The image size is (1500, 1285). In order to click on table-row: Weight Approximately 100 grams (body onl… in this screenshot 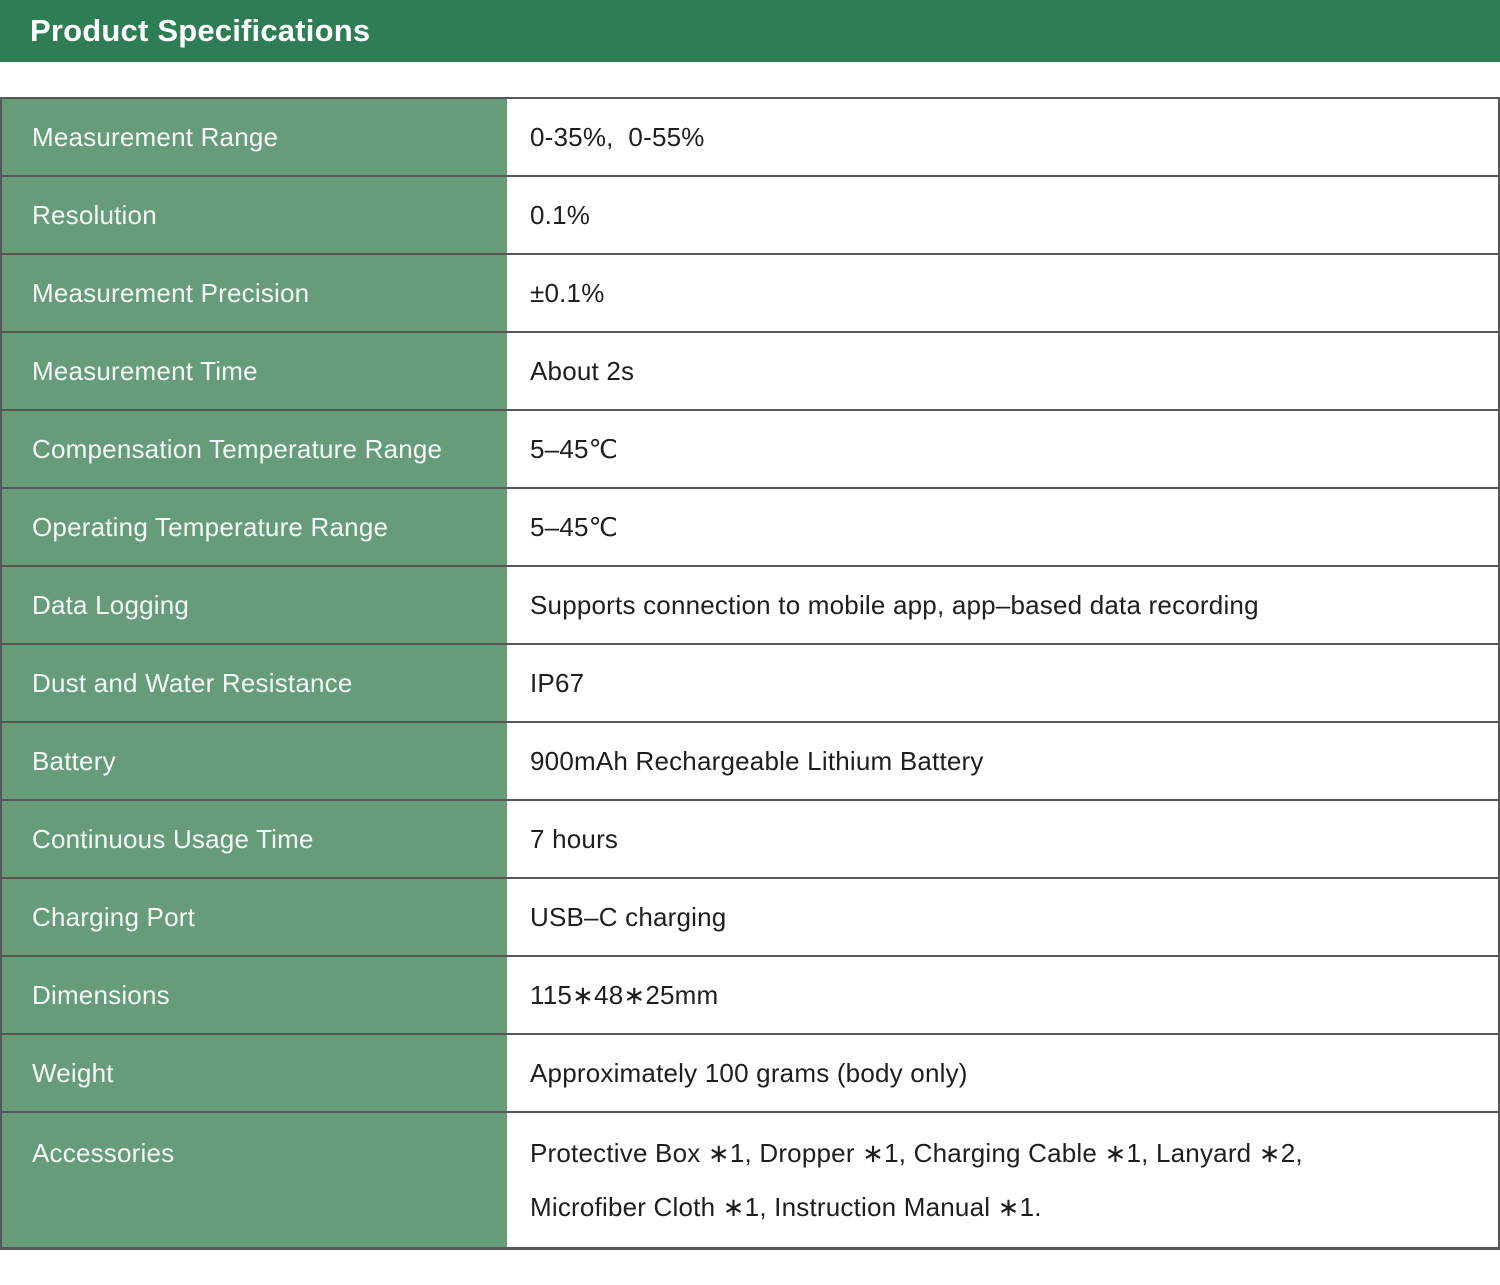, I will do `click(750, 1074)`.